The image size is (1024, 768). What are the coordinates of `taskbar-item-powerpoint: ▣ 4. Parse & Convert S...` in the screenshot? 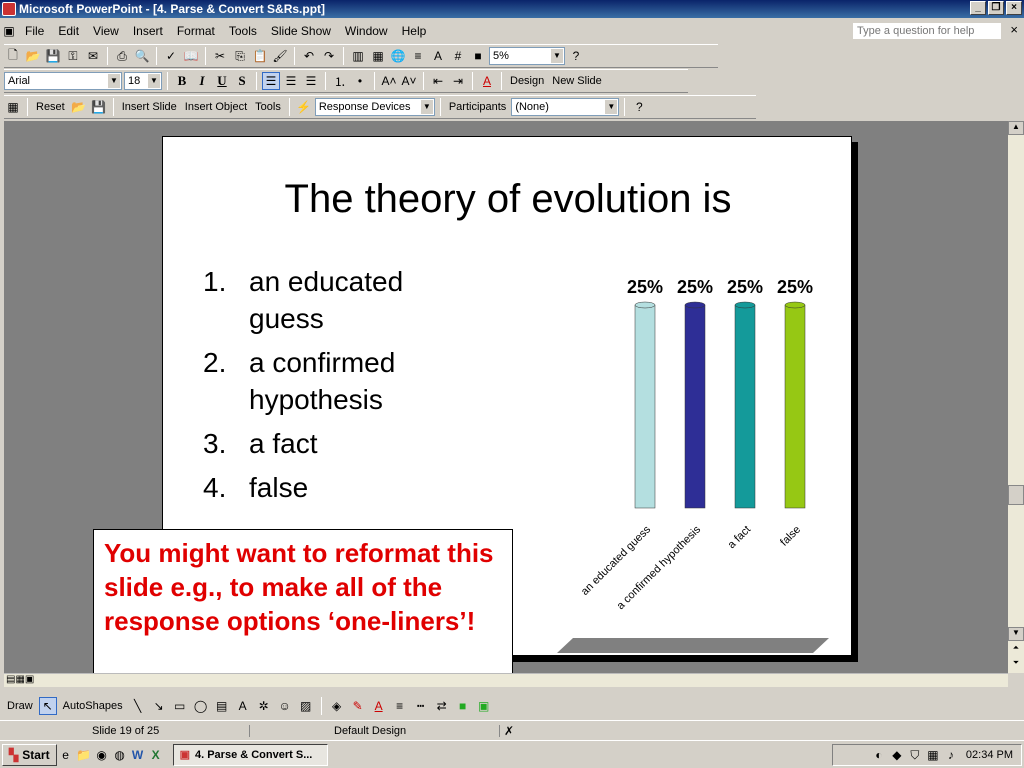 It's located at (250, 754).